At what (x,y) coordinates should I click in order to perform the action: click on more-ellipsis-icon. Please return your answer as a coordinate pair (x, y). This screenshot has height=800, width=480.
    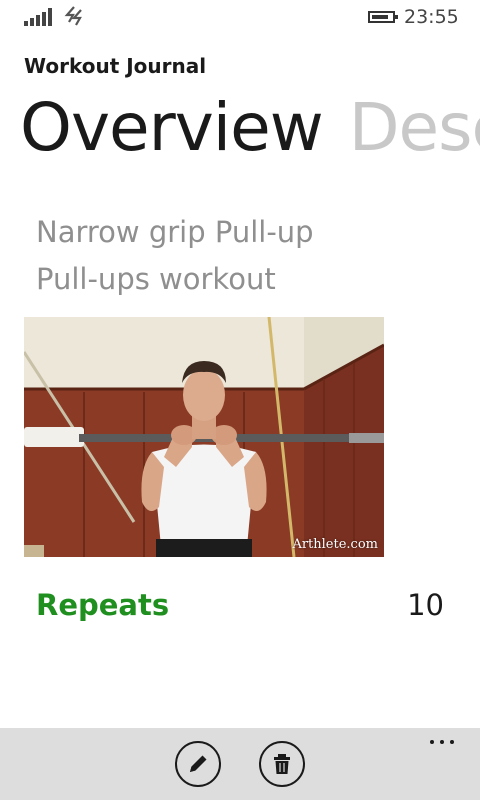
    Looking at the image, I should click on (443, 742).